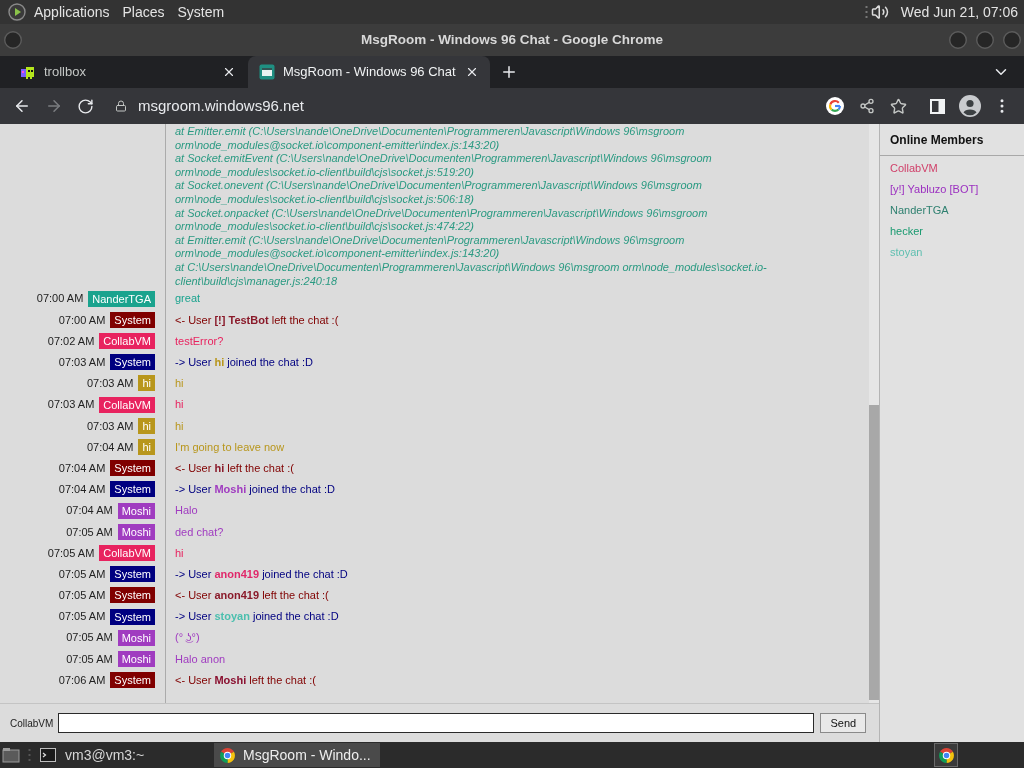 This screenshot has width=1024, height=768. Describe the element at coordinates (959, 12) in the screenshot. I see `clock-text: Wed Jun 21, 07:06` at that location.